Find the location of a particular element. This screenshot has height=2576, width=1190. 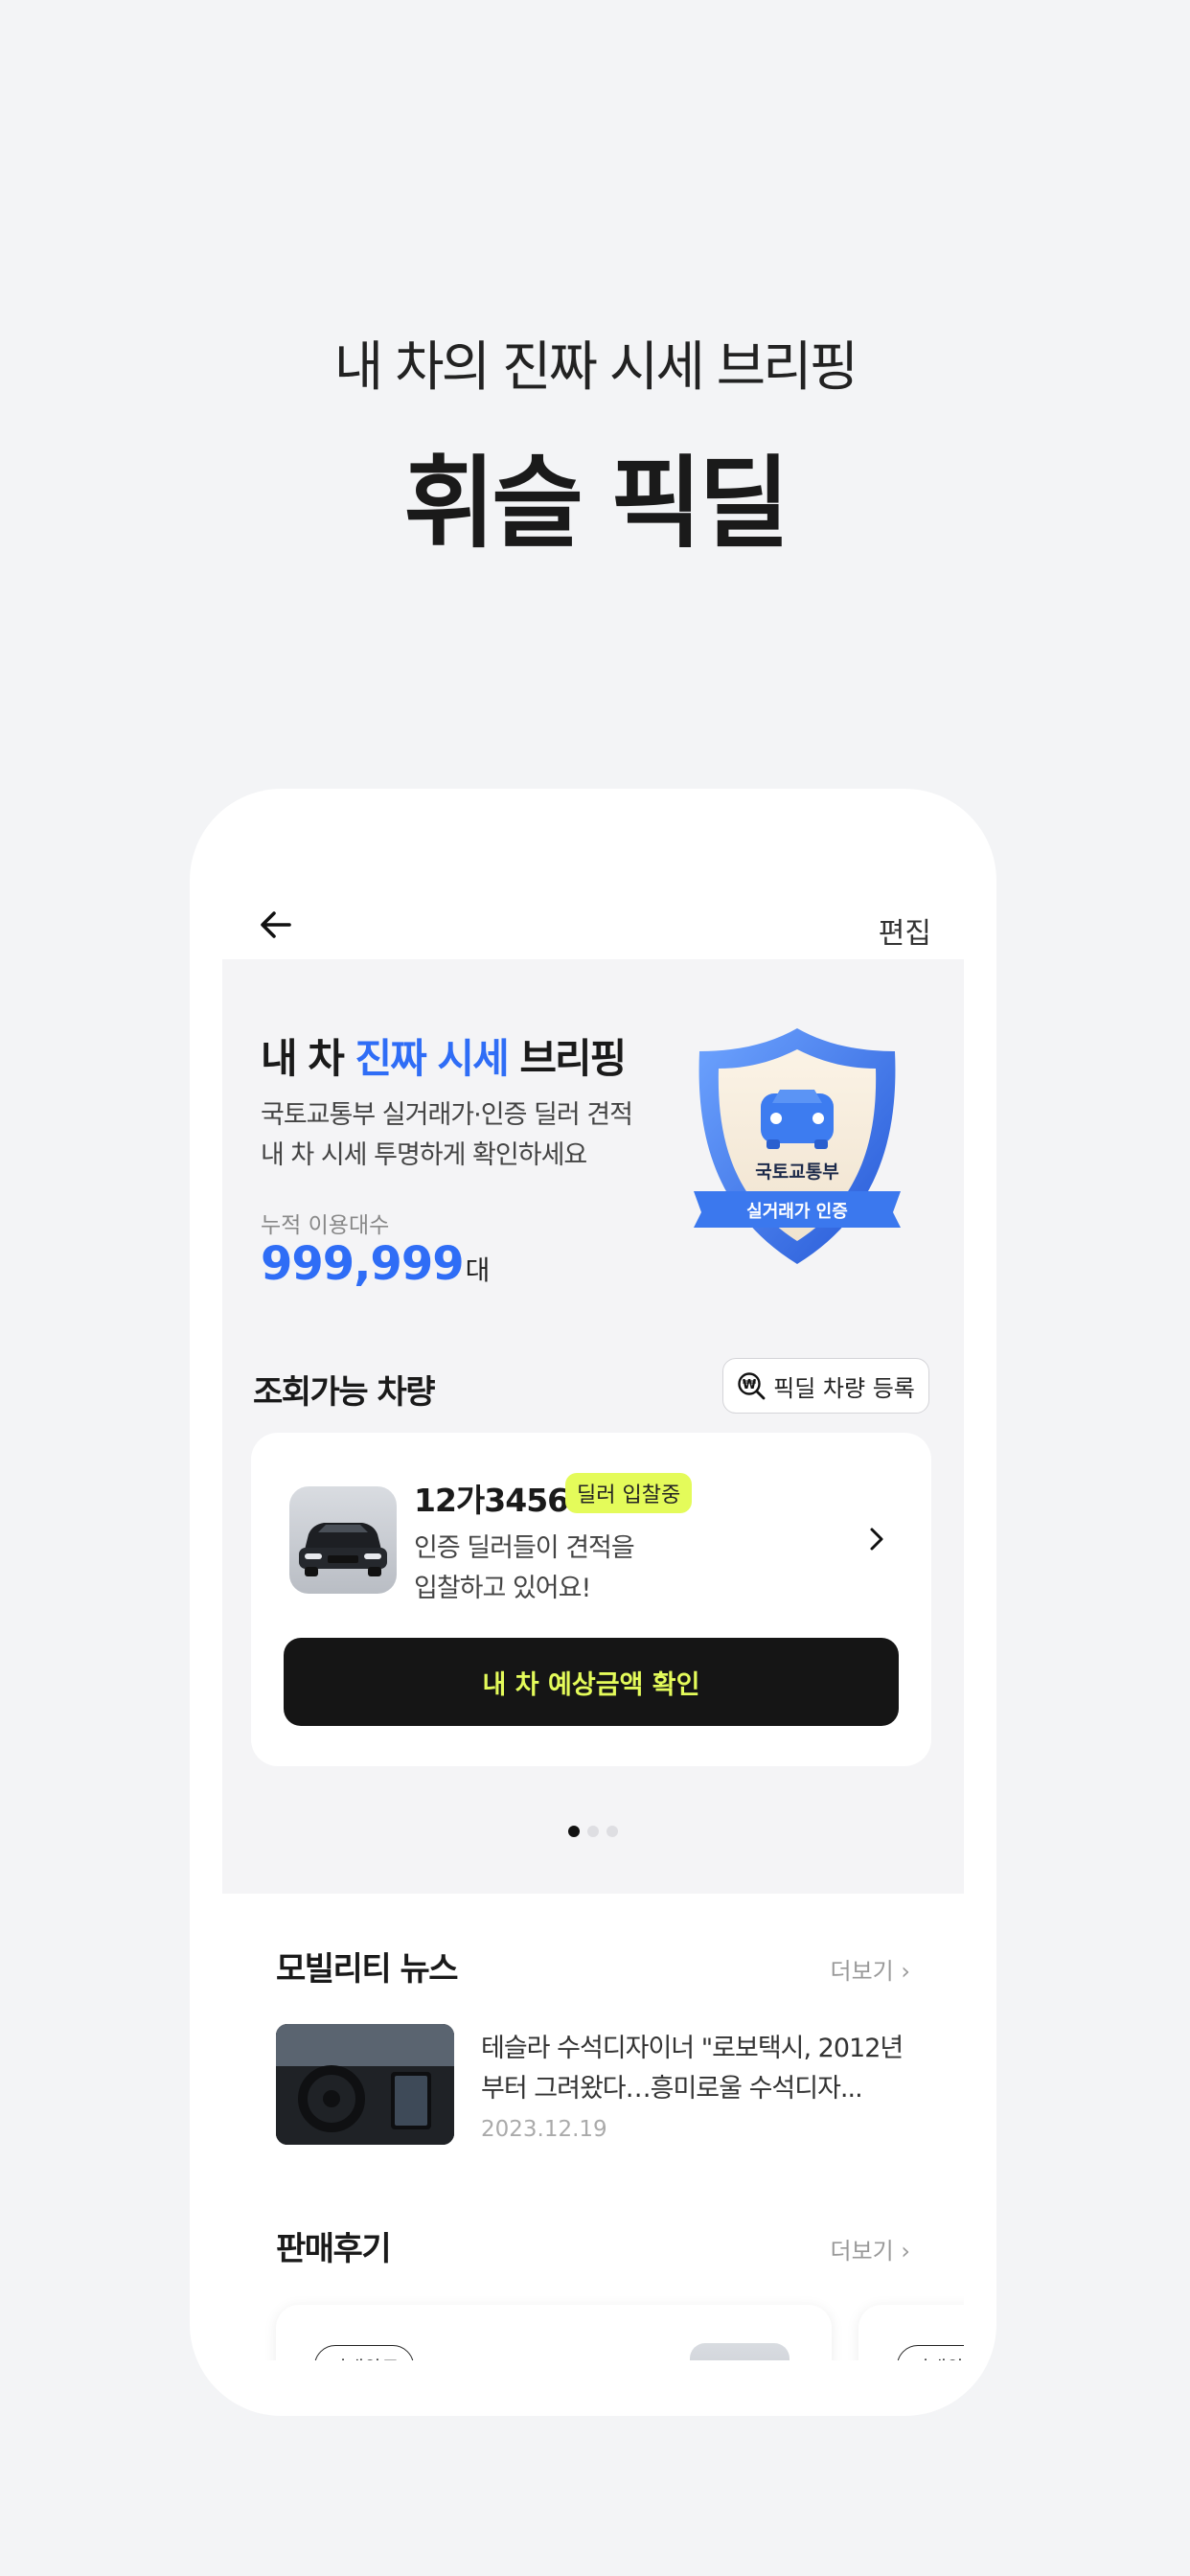

won-search-icon: ₩ is located at coordinates (752, 1386).